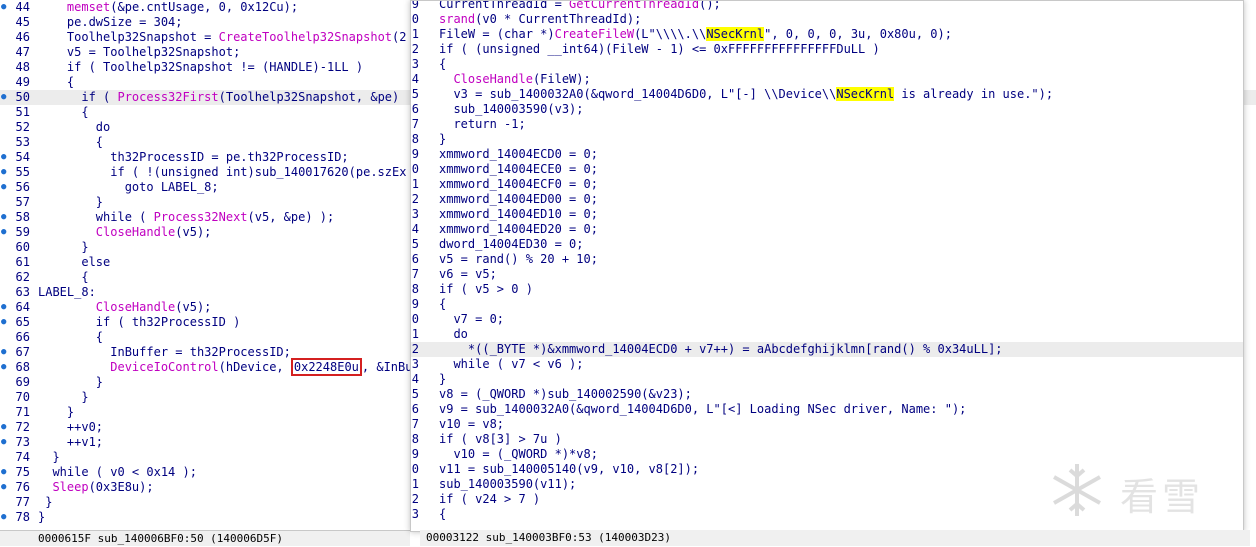  I want to click on left-code-line: 62 {, so click(210, 277).